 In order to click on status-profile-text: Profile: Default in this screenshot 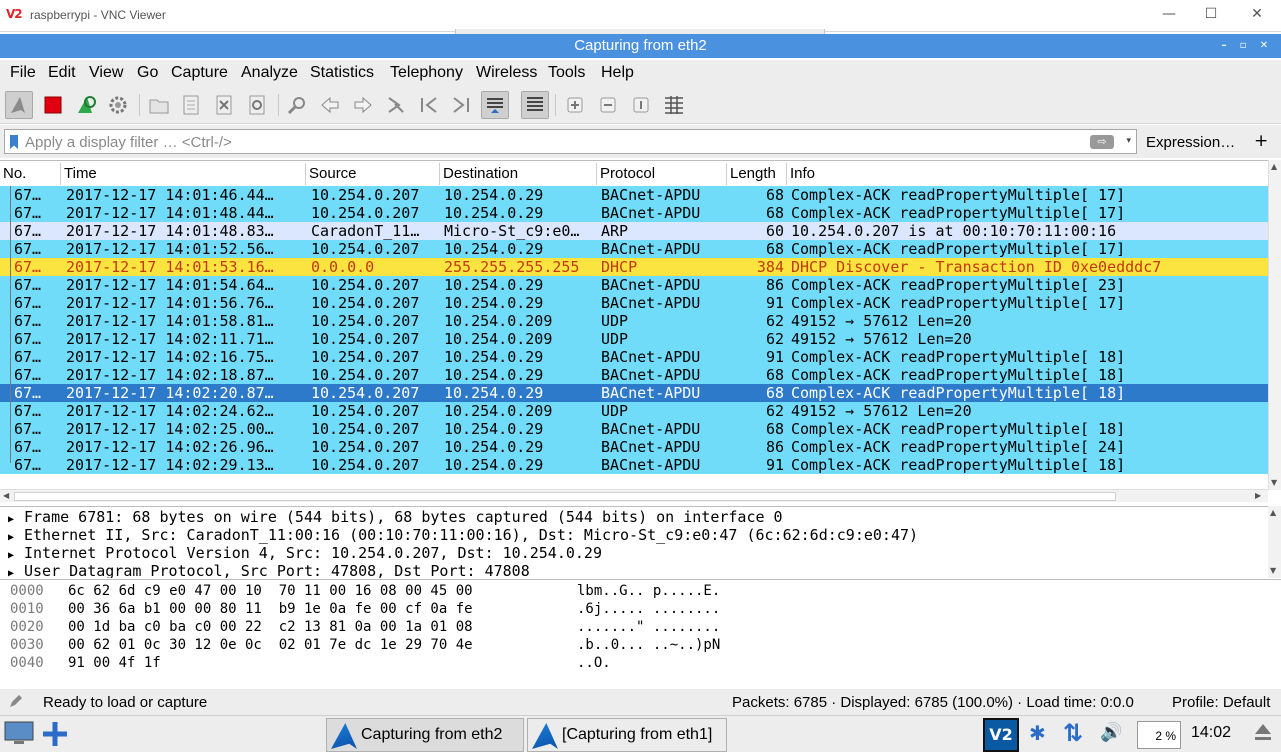, I will do `click(1221, 702)`.